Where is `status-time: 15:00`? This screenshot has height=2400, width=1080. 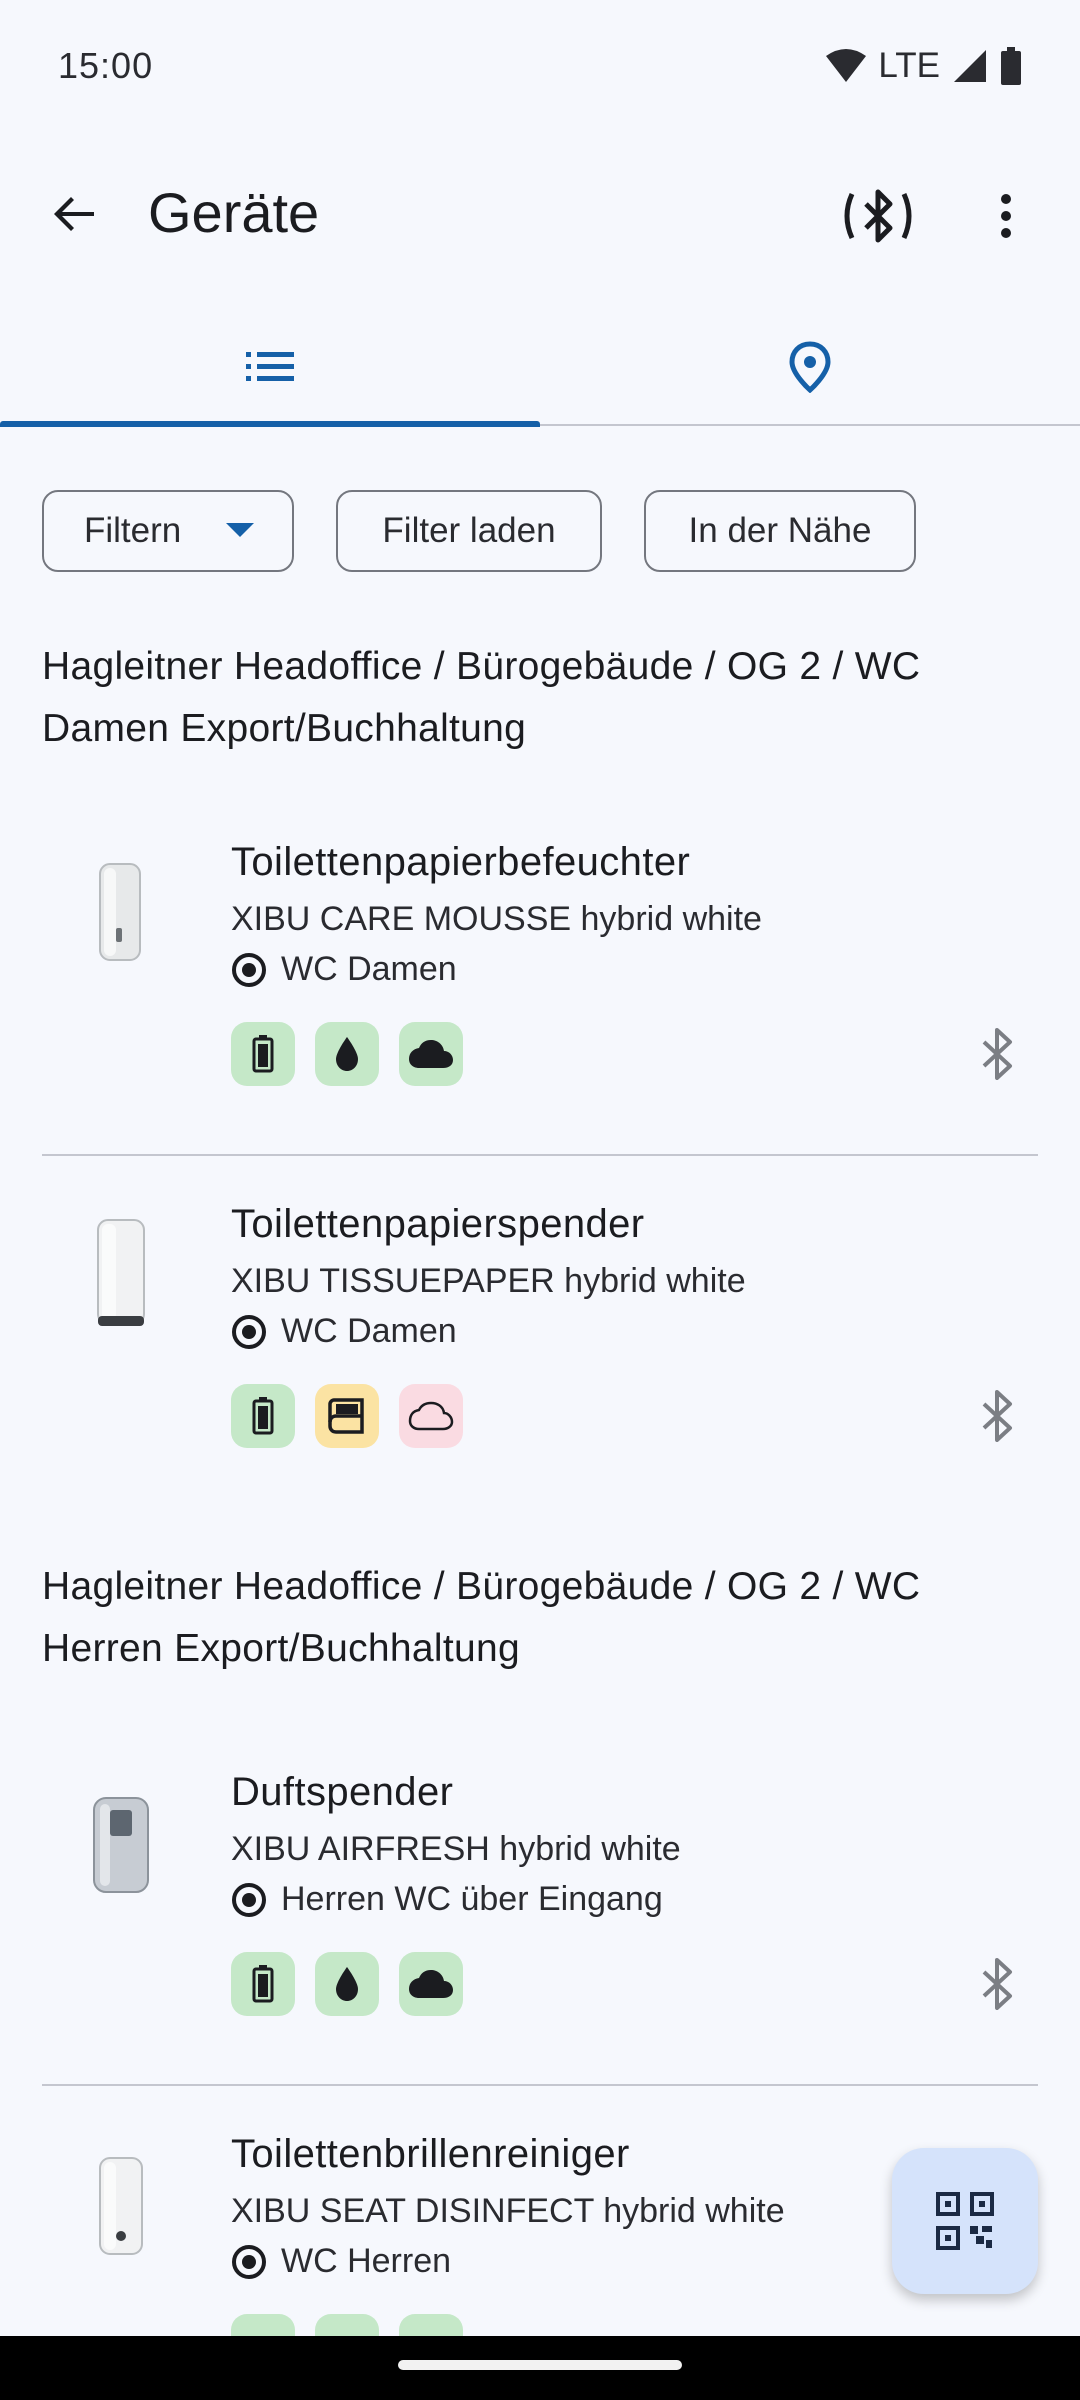
status-time: 15:00 is located at coordinates (106, 65).